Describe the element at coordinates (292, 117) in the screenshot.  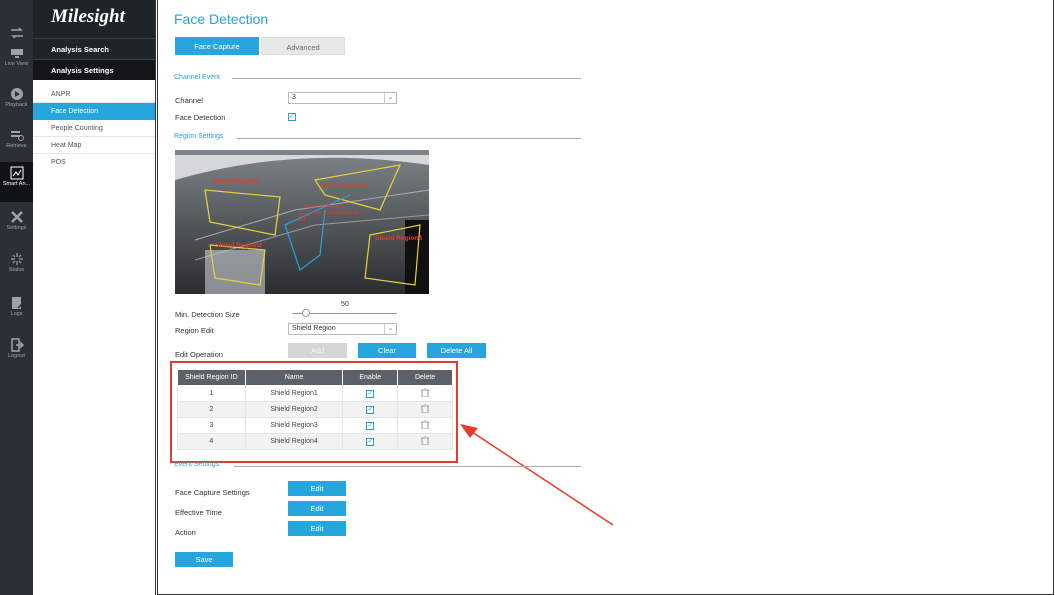
I see `face-detection-checkbox: ✓` at that location.